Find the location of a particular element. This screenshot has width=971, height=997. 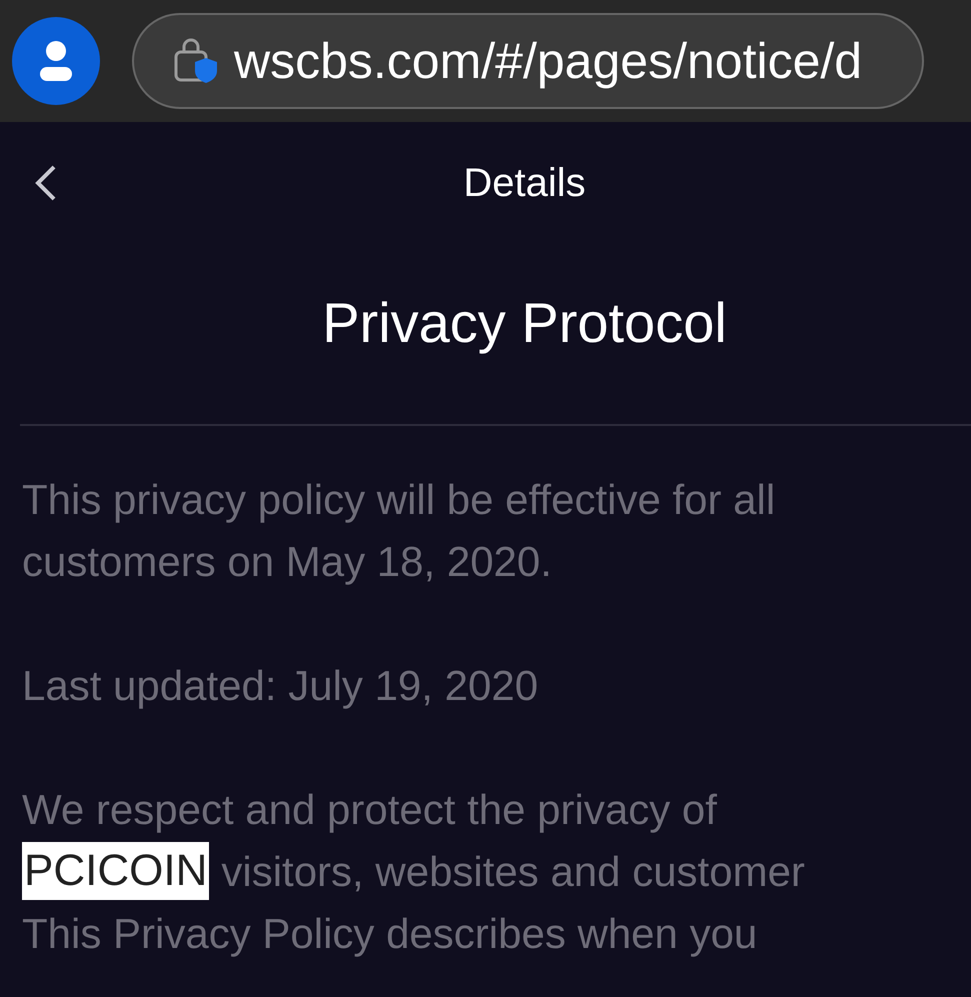

lock-shield-icon is located at coordinates (196, 61).